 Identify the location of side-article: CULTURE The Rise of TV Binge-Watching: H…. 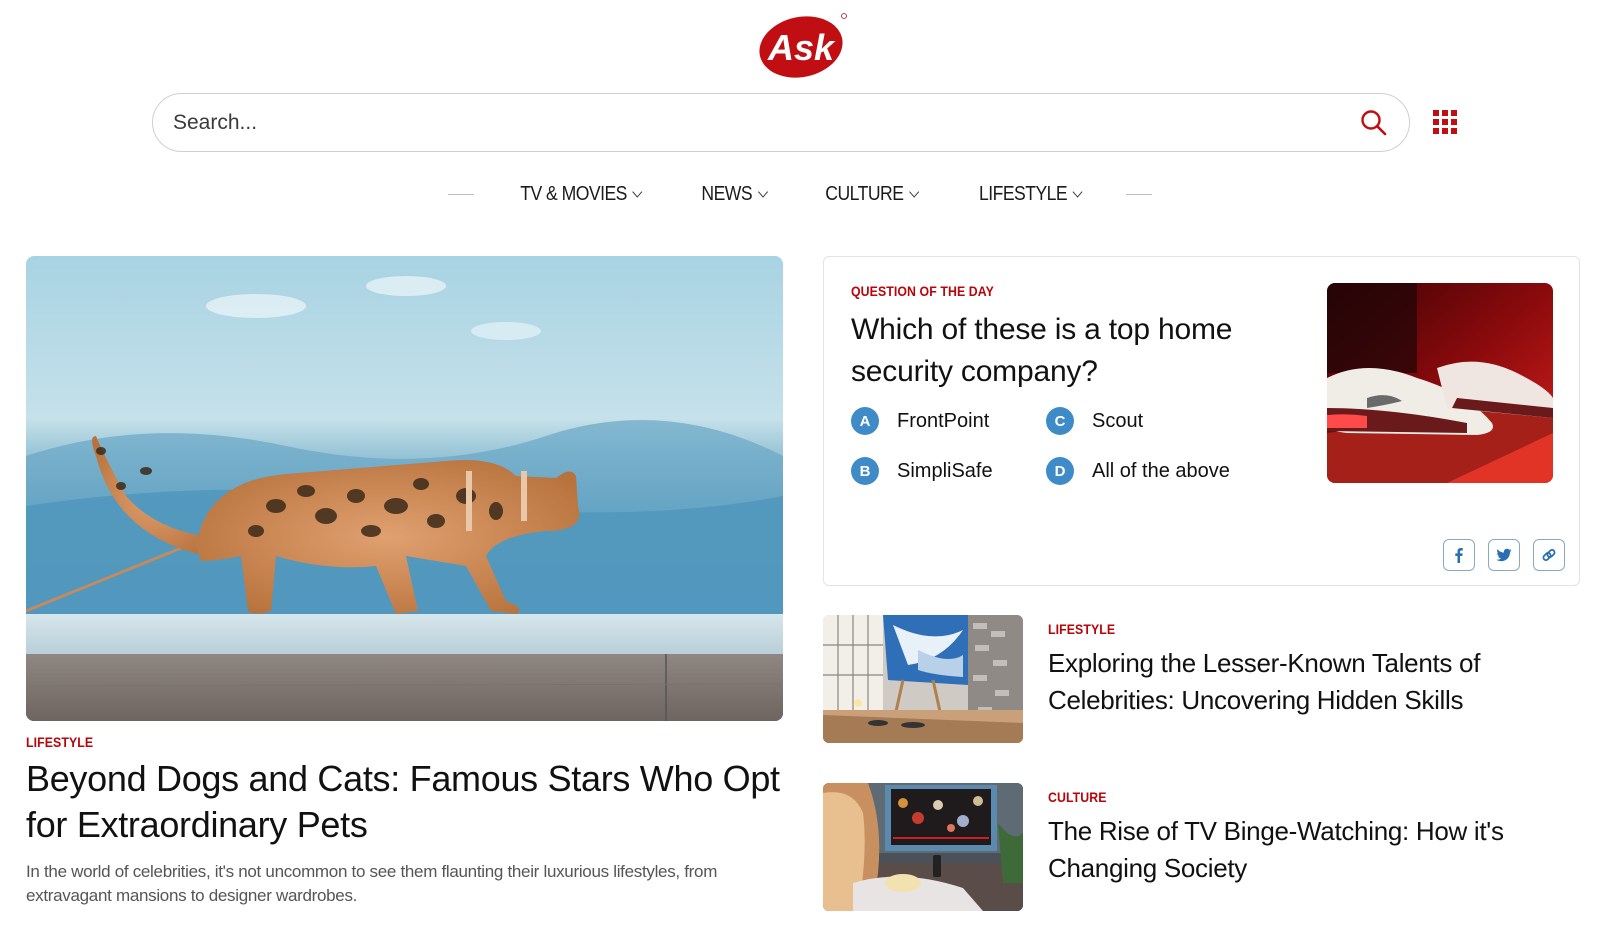
(1201, 847).